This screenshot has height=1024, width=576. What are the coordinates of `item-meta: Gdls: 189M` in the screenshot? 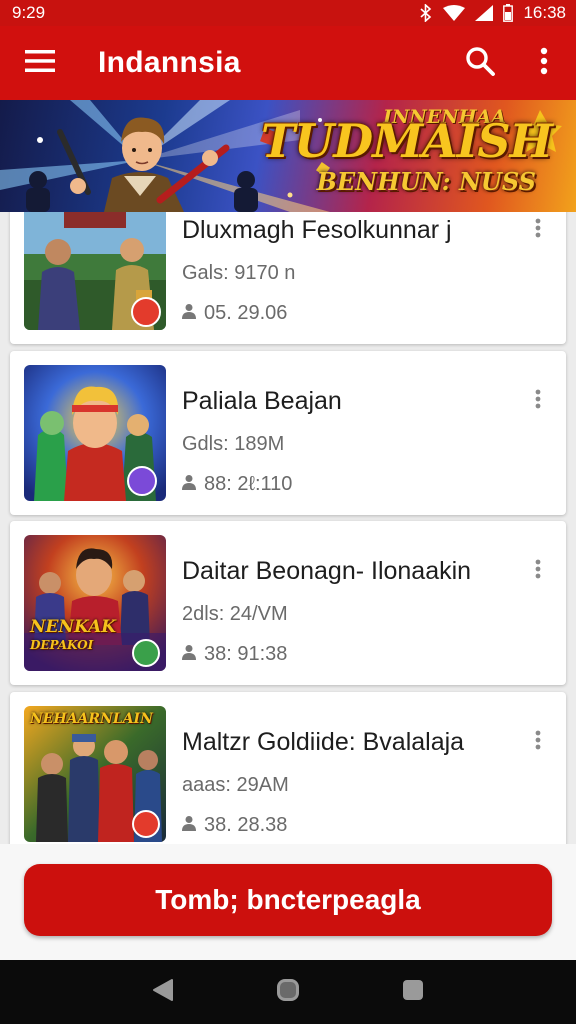 It's located at (233, 444).